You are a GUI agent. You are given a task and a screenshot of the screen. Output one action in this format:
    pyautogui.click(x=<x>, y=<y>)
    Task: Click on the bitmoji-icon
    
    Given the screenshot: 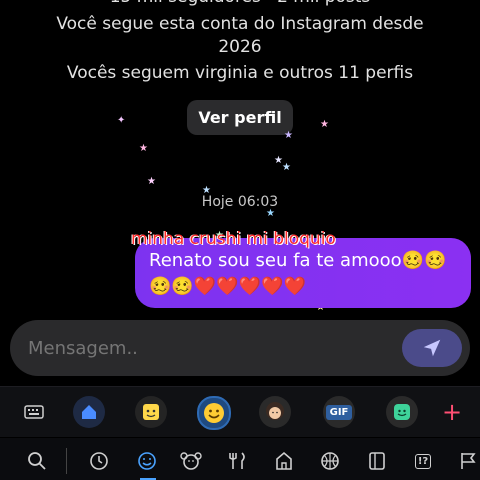 What is the action you would take?
    pyautogui.click(x=402, y=412)
    